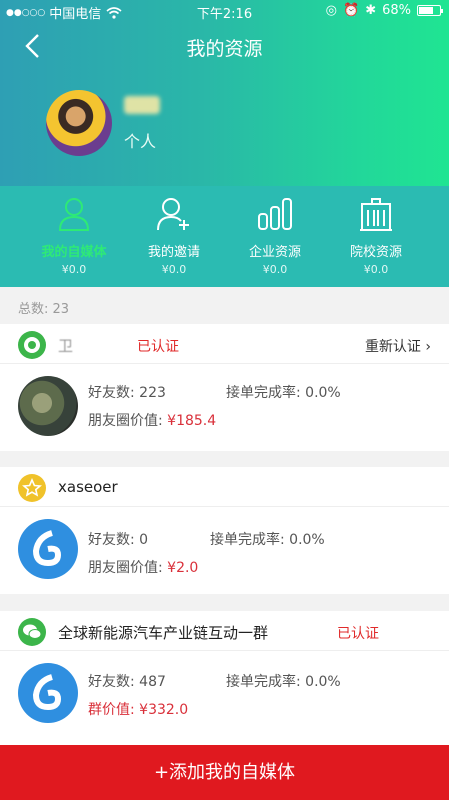  Describe the element at coordinates (275, 236) in the screenshot. I see `tab-enterprise-resources: 企业资源 ¥0.0` at that location.